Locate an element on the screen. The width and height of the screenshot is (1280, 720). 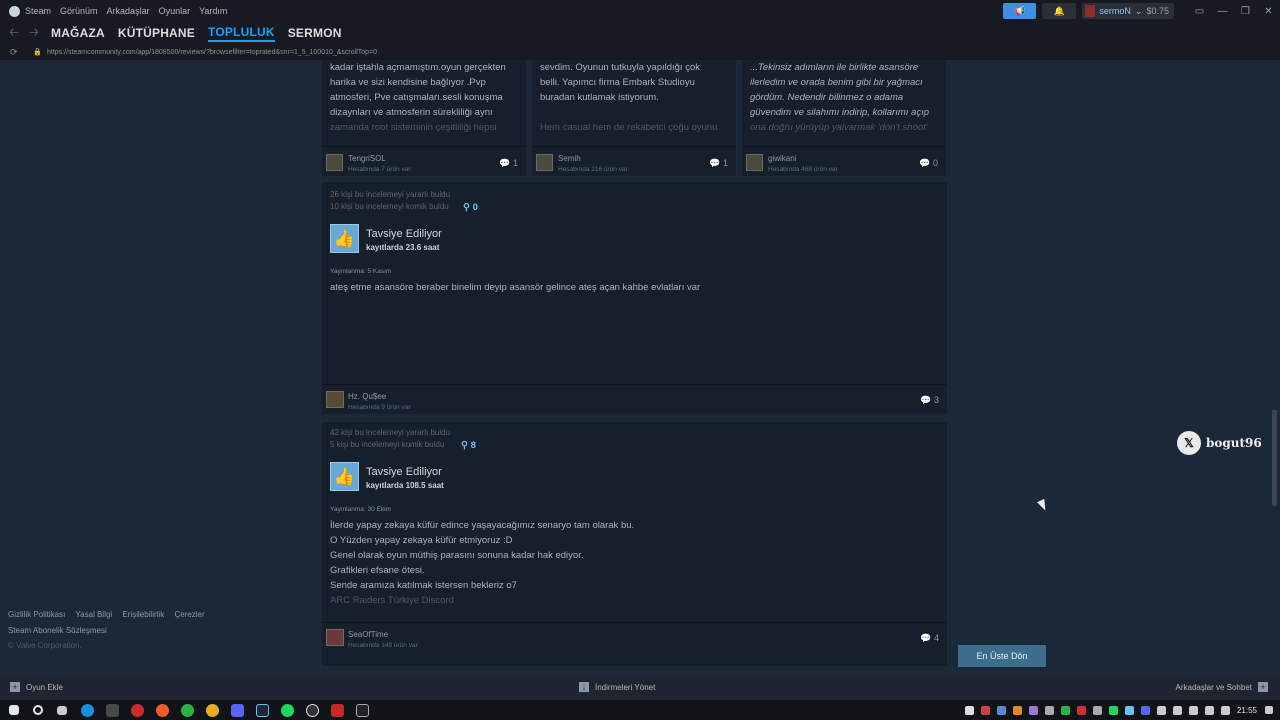
author-name: Hz. Qu$ee is located at coordinates (367, 396).